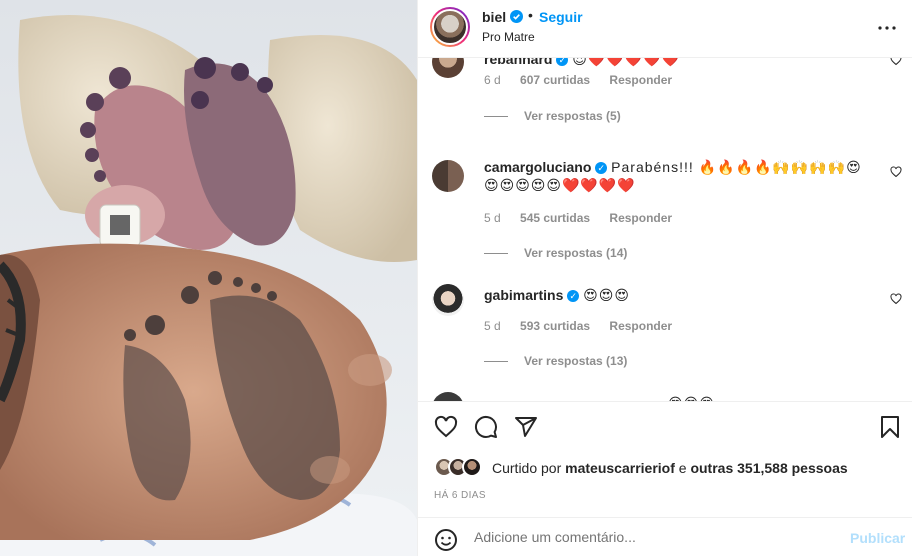 The image size is (912, 556). I want to click on likes-others: outras 351,588 pessoas, so click(768, 468).